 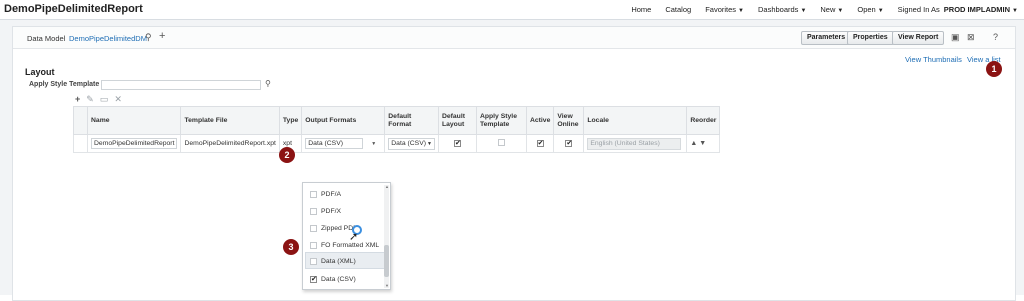 I want to click on option-pdf-a: PDF/A, so click(x=325, y=194).